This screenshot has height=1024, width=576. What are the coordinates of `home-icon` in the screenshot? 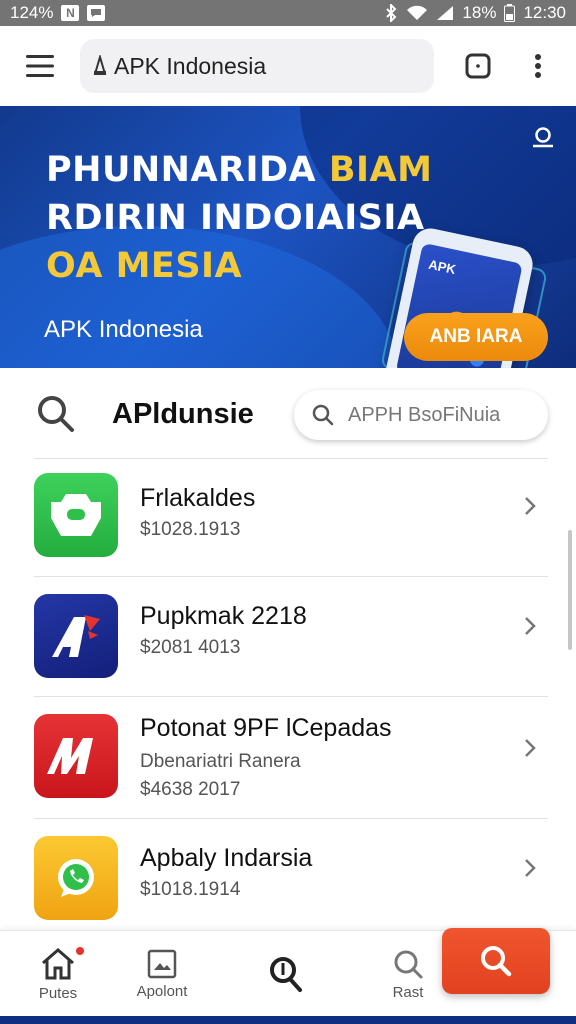 It's located at (58, 963).